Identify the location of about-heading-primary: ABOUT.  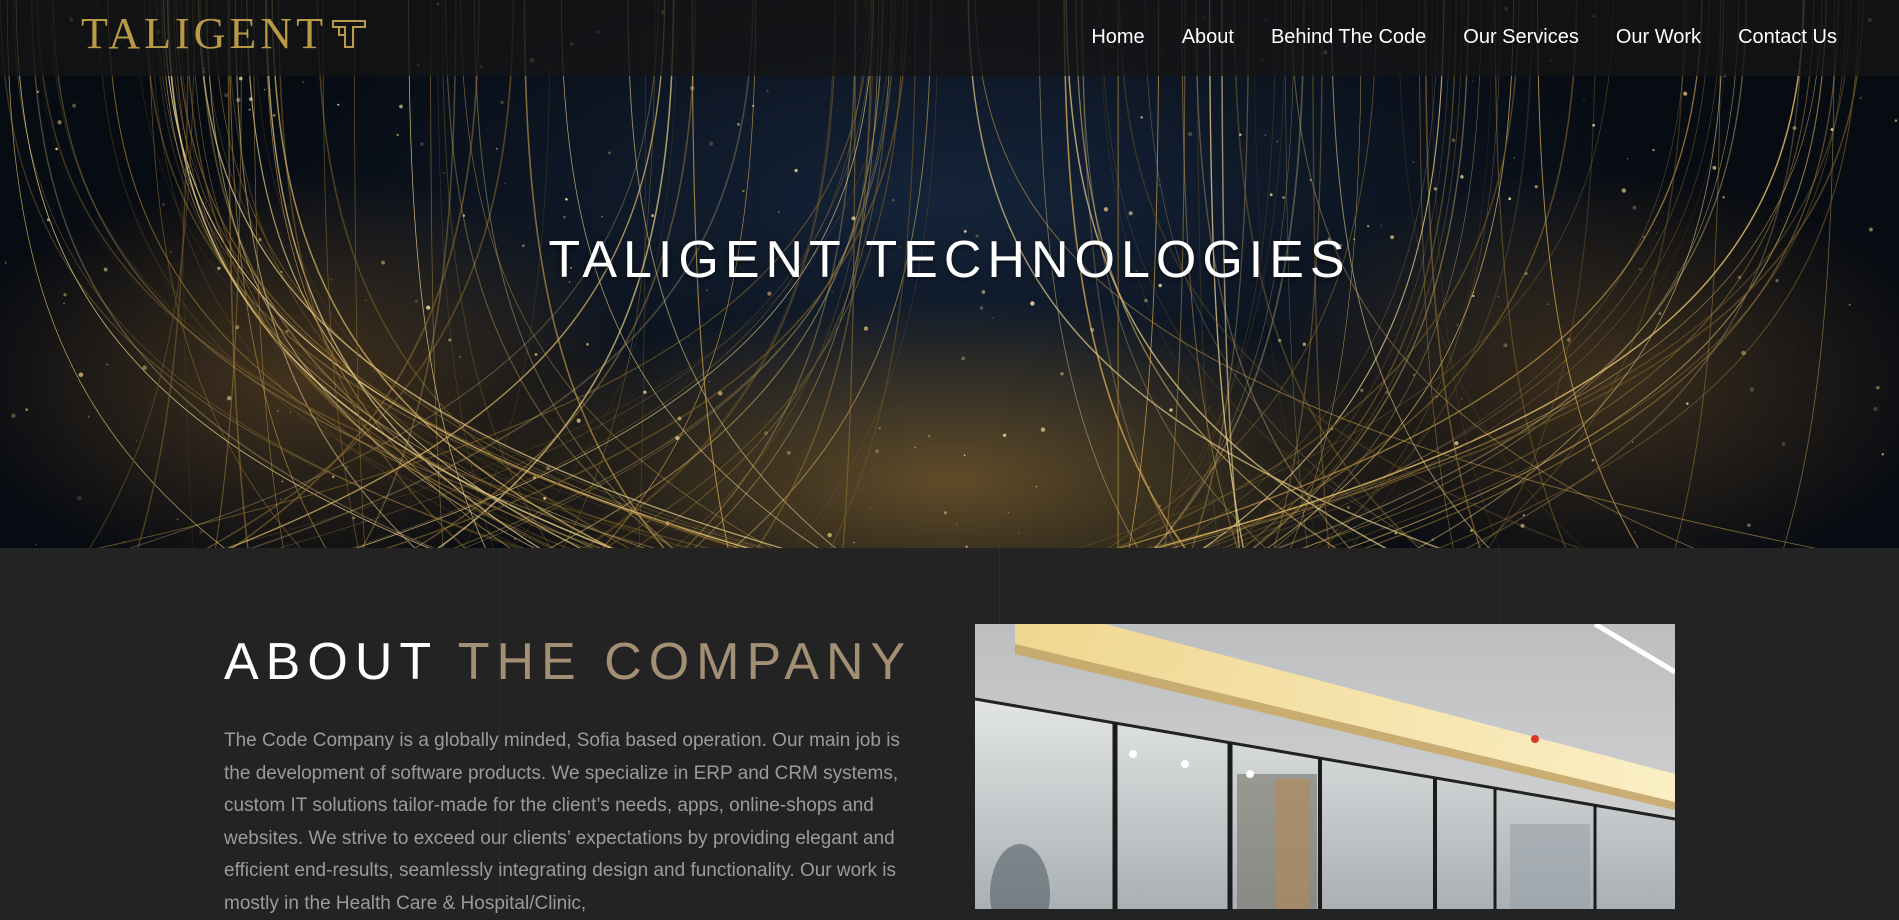
(331, 662).